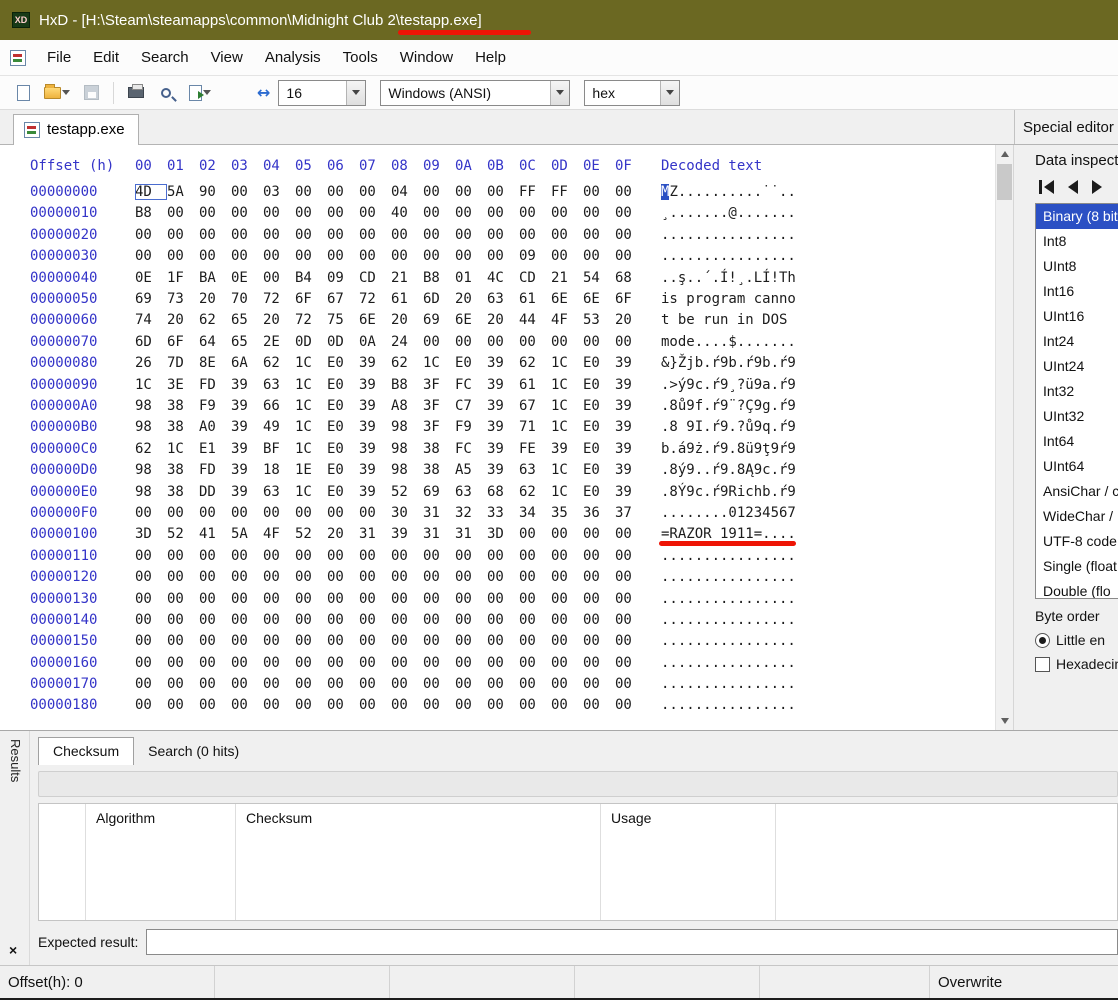 The height and width of the screenshot is (1000, 1118). I want to click on hex-byte: 68, so click(631, 278).